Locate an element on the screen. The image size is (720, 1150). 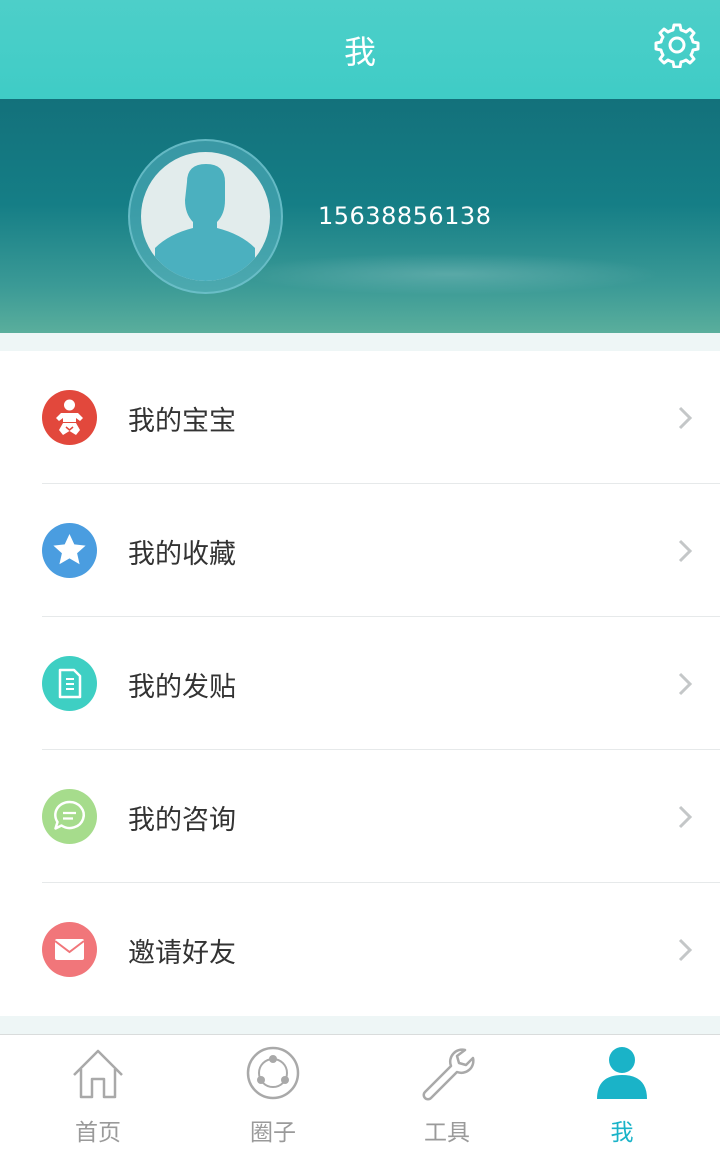
home-icon is located at coordinates (98, 1073).